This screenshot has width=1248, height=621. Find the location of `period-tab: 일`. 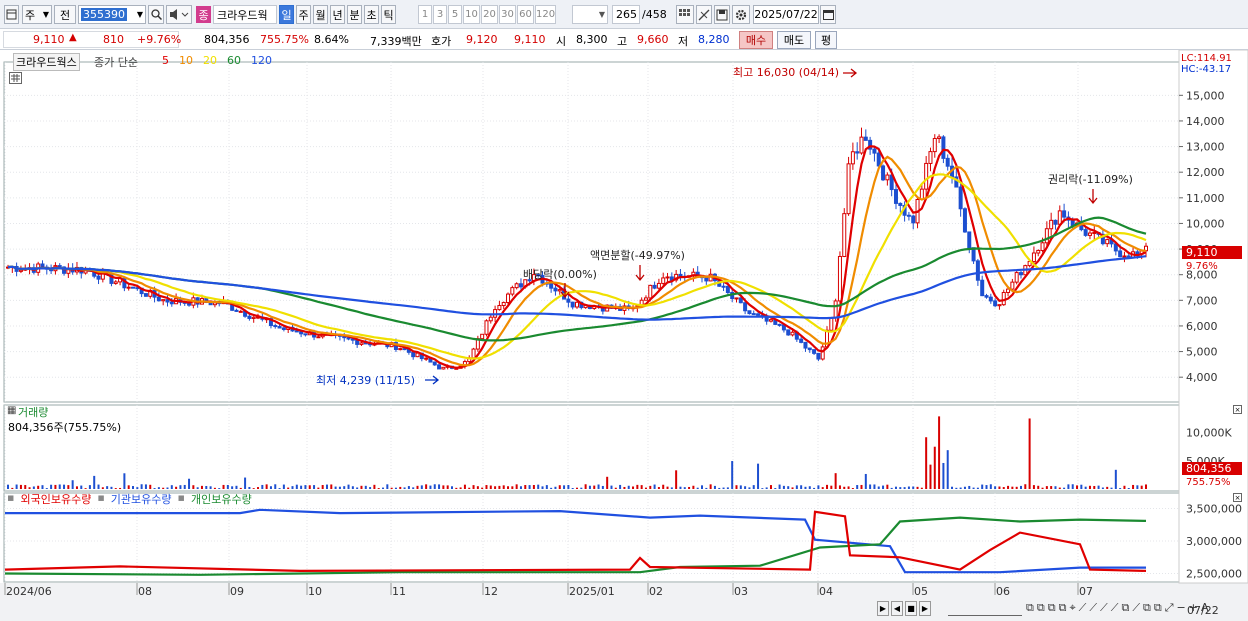

period-tab: 일 is located at coordinates (286, 14).